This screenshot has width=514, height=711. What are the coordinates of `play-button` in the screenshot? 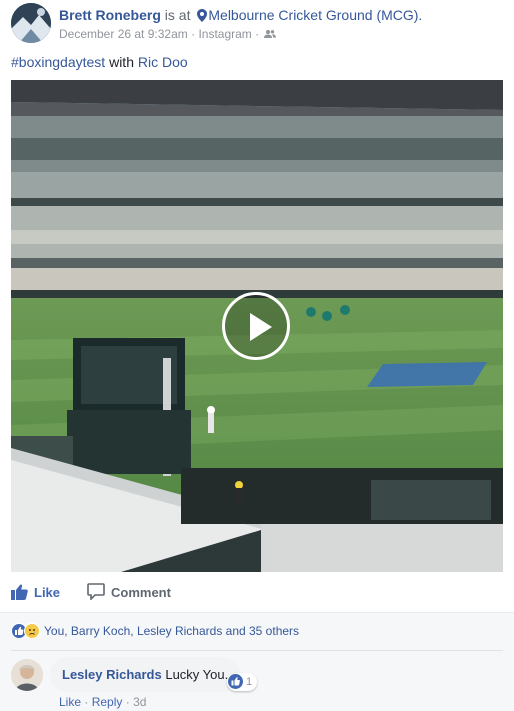 It's located at (256, 326).